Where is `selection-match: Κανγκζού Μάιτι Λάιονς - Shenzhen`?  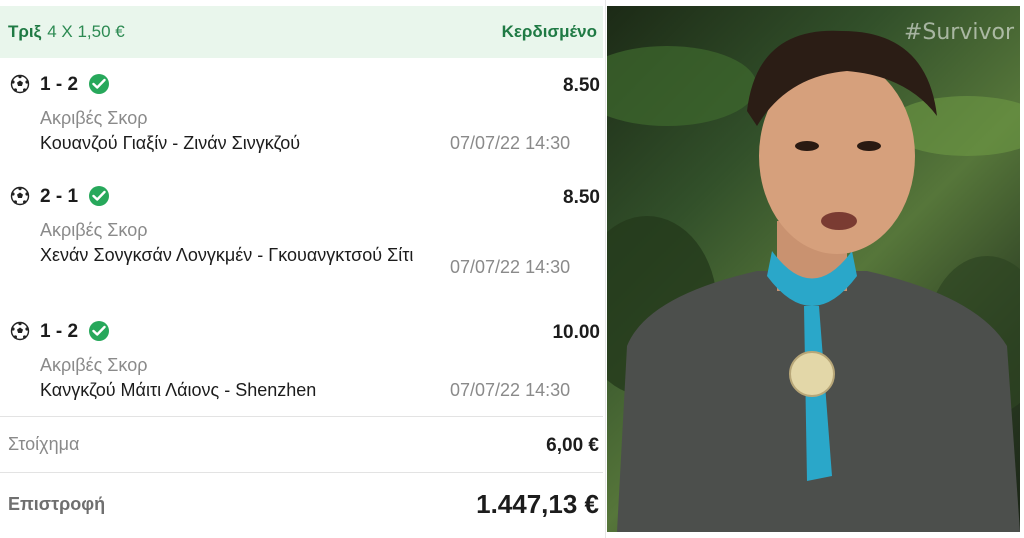 selection-match: Κανγκζού Μάιτι Λάιονς - Shenzhen is located at coordinates (178, 390).